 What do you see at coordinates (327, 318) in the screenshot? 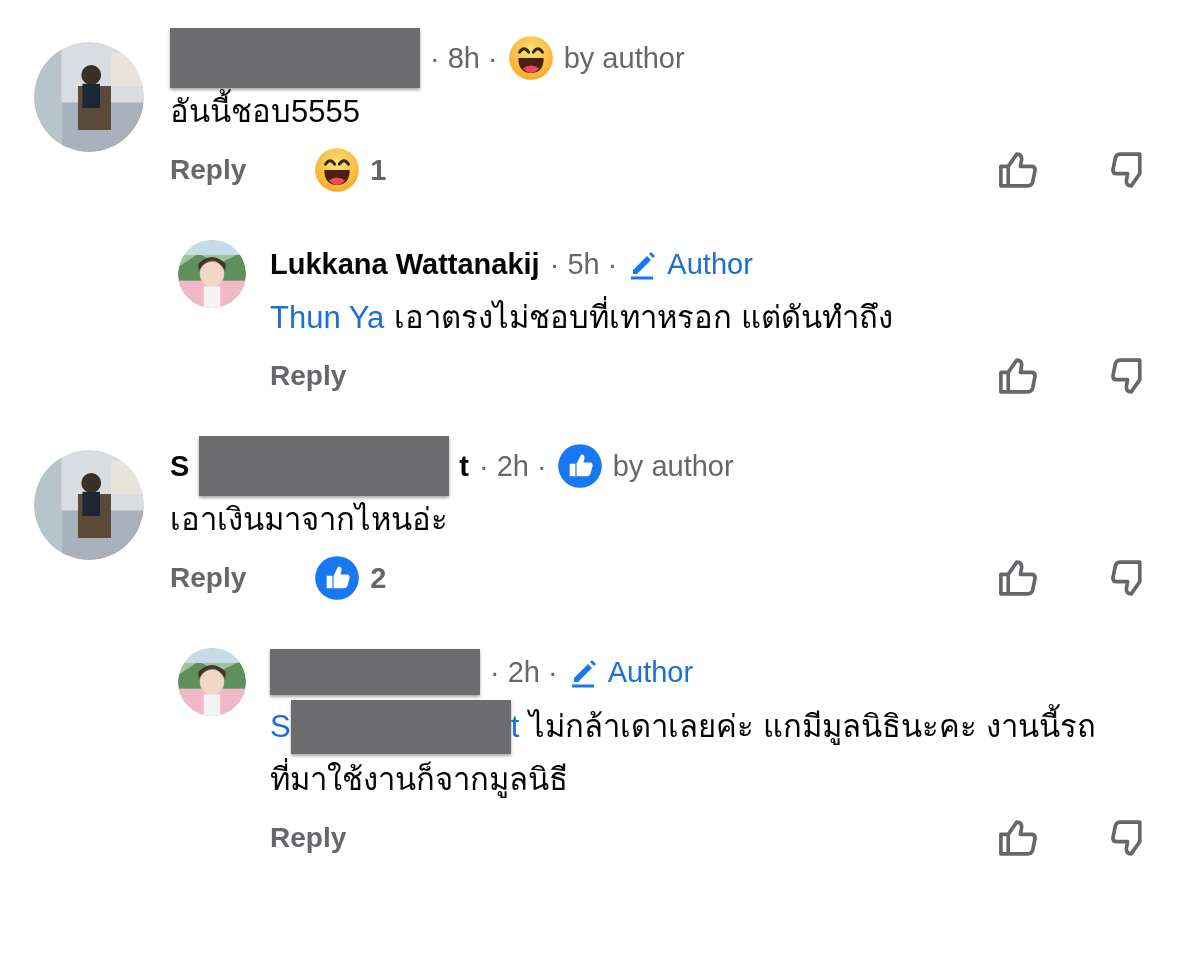
I see `mention-link: Thun Ya` at bounding box center [327, 318].